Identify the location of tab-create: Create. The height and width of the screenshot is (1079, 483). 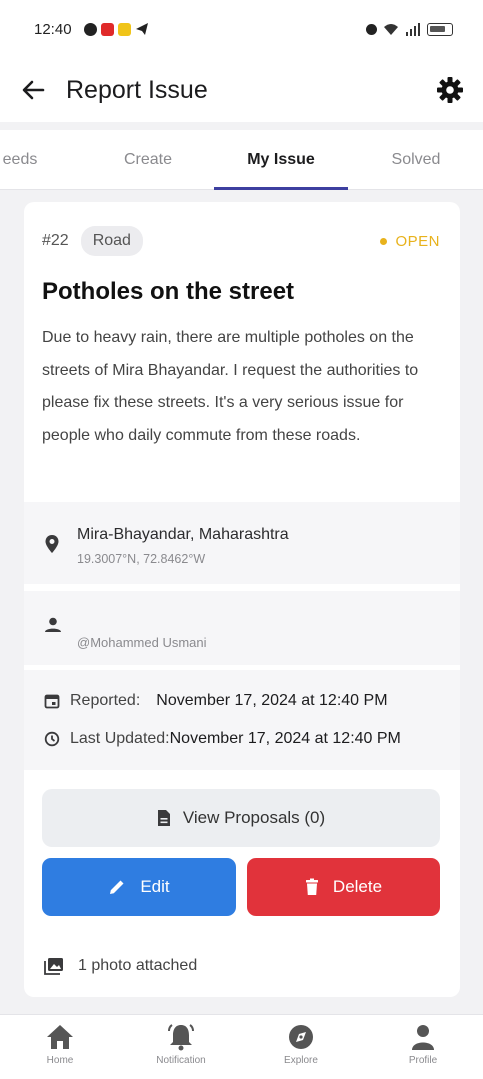
(148, 160).